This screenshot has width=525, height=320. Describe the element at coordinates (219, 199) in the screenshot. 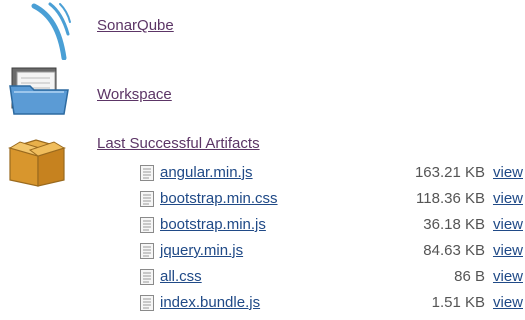

I see `artifact-file-link: bootstrap.min.css` at that location.